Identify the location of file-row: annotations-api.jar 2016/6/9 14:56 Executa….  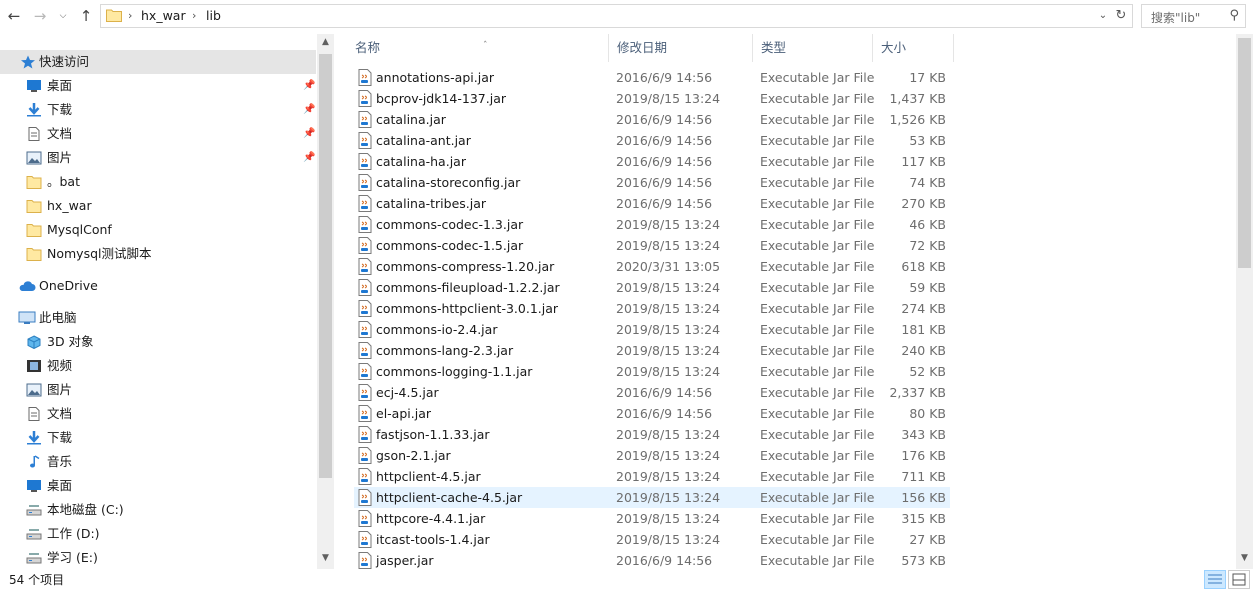
(652, 77).